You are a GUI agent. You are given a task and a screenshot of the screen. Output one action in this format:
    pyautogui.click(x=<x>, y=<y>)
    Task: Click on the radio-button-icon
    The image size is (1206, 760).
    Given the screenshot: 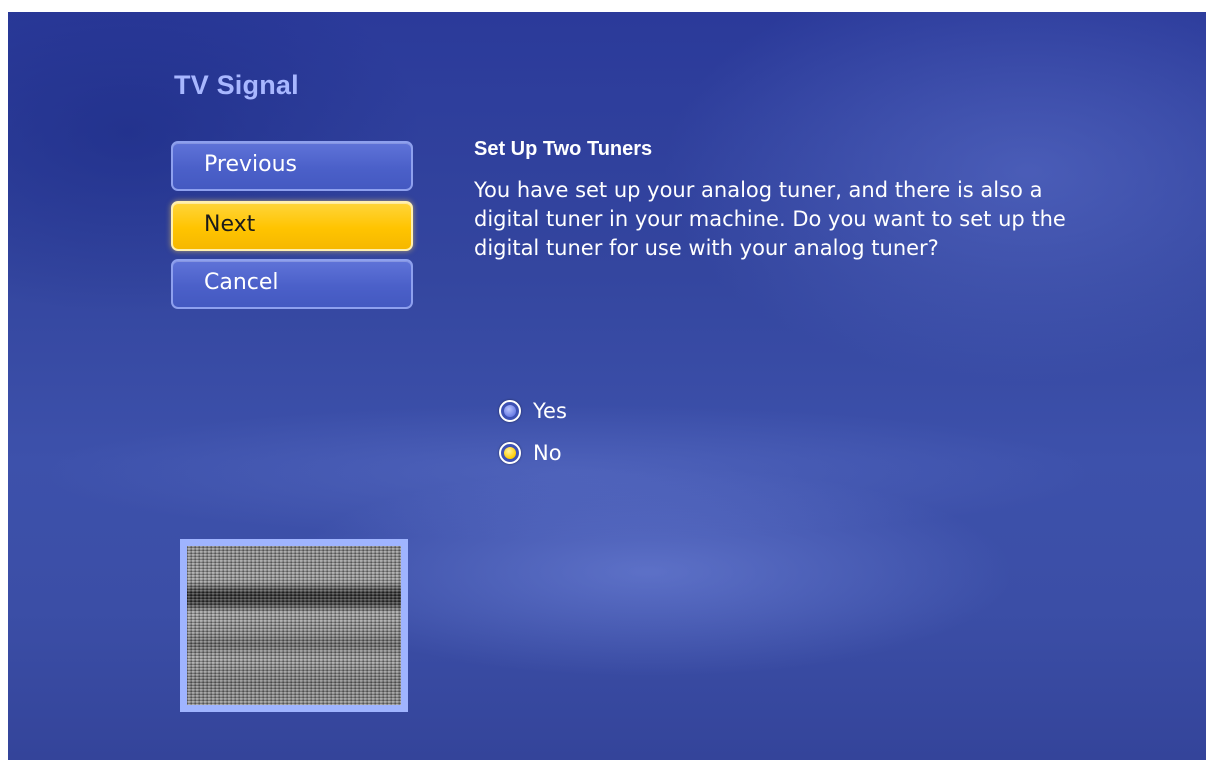 What is the action you would take?
    pyautogui.click(x=510, y=411)
    